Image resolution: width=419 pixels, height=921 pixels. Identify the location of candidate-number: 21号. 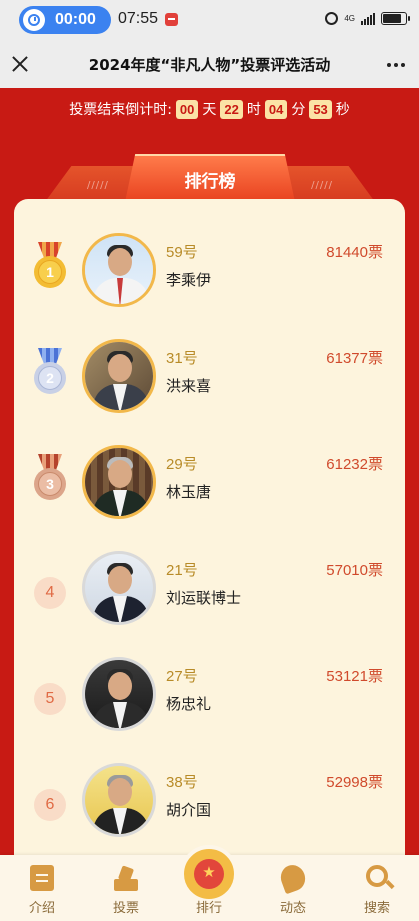
(182, 570).